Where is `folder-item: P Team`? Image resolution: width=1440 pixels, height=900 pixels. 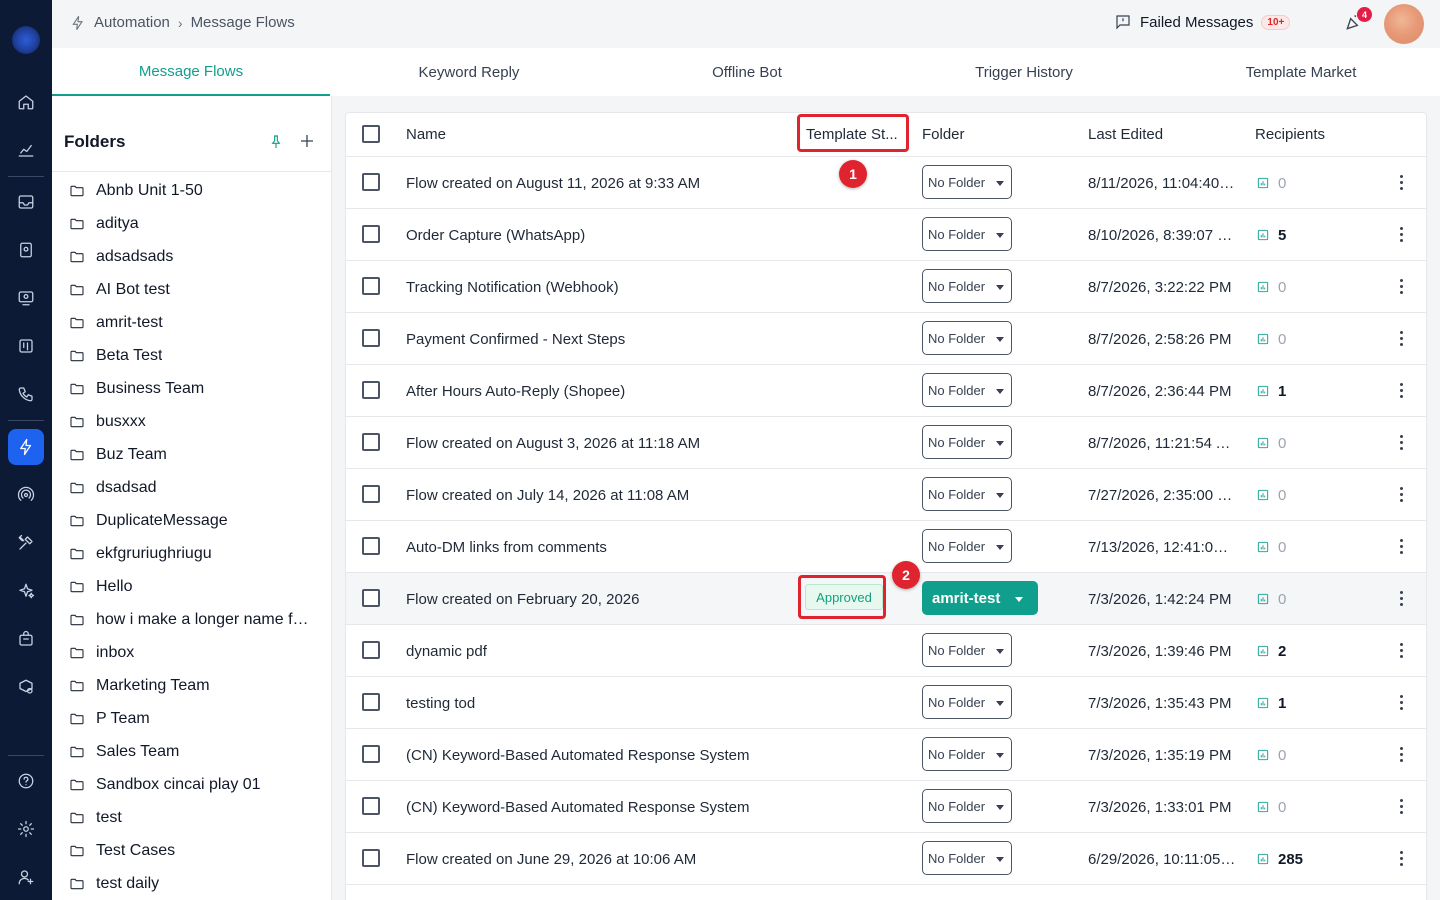
folder-item: P Team is located at coordinates (191, 718).